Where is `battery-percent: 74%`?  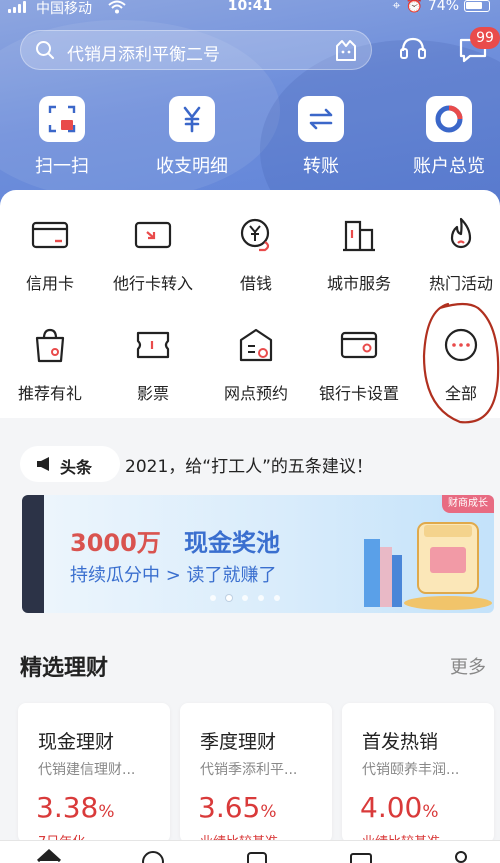
battery-percent: 74% is located at coordinates (443, 7).